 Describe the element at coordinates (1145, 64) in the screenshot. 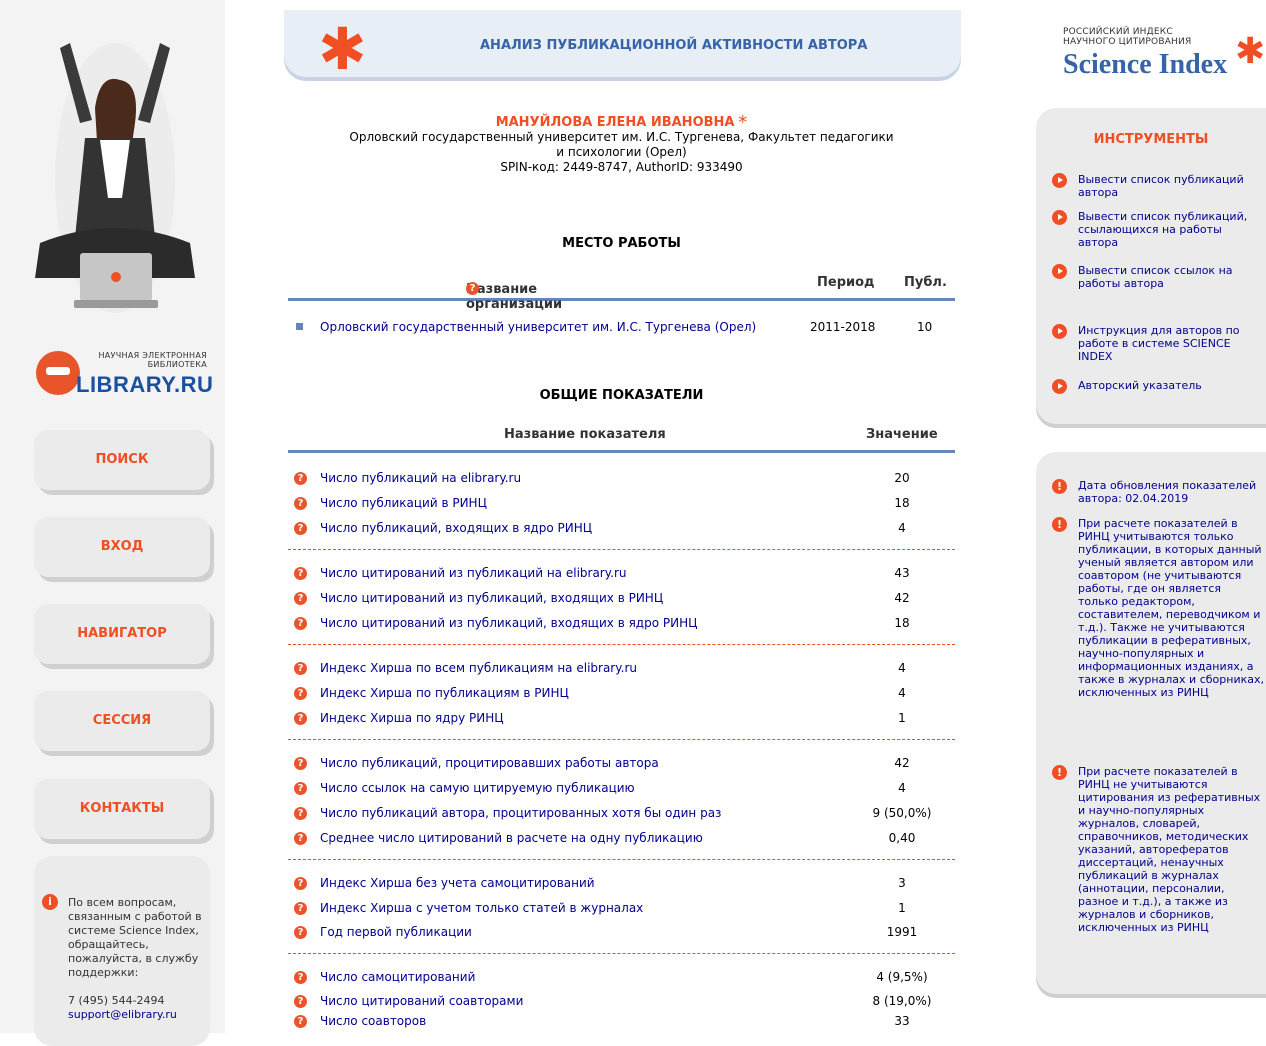

I see `science-index-word: Science Index` at that location.